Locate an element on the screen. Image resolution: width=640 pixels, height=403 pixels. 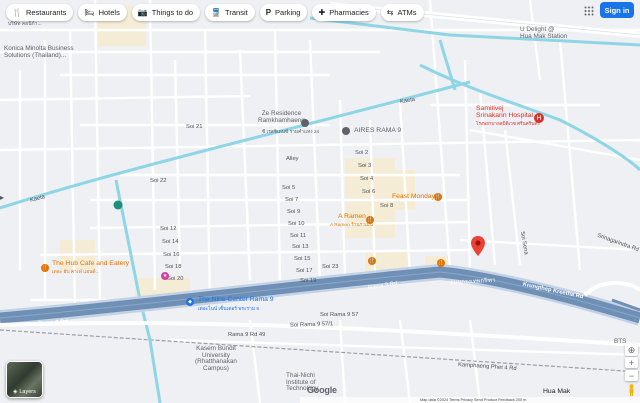
soi-label: Soi 17 is located at coordinates (304, 271).